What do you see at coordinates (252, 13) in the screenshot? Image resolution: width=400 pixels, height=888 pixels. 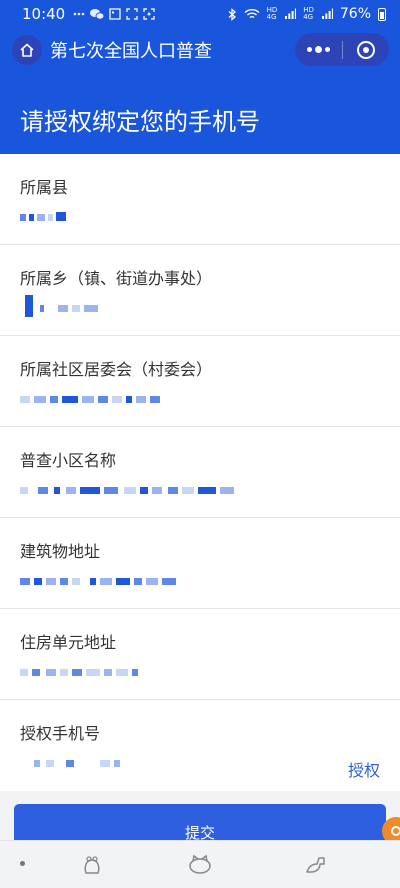 I see `wifi-icon` at bounding box center [252, 13].